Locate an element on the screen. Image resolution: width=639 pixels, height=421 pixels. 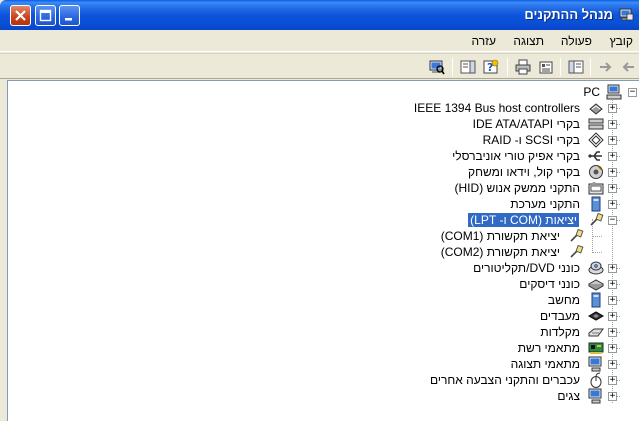
hid-icon is located at coordinates (596, 188).